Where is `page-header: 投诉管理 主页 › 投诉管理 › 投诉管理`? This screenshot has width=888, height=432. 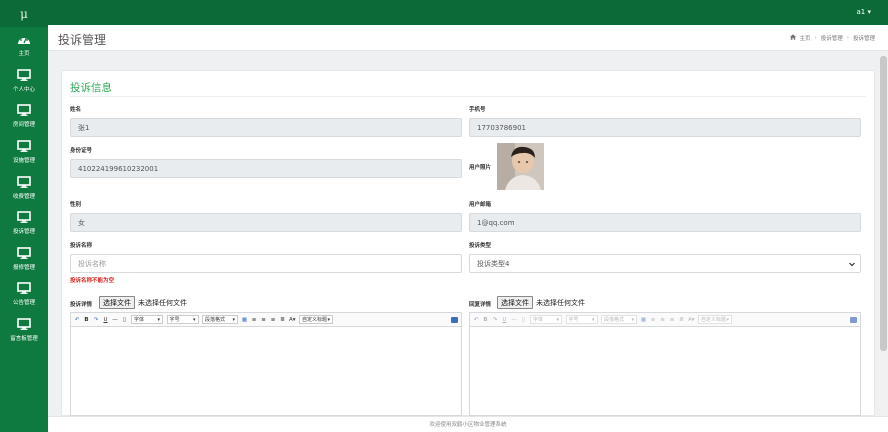 page-header: 投诉管理 主页 › 投诉管理 › 投诉管理 is located at coordinates (468, 38).